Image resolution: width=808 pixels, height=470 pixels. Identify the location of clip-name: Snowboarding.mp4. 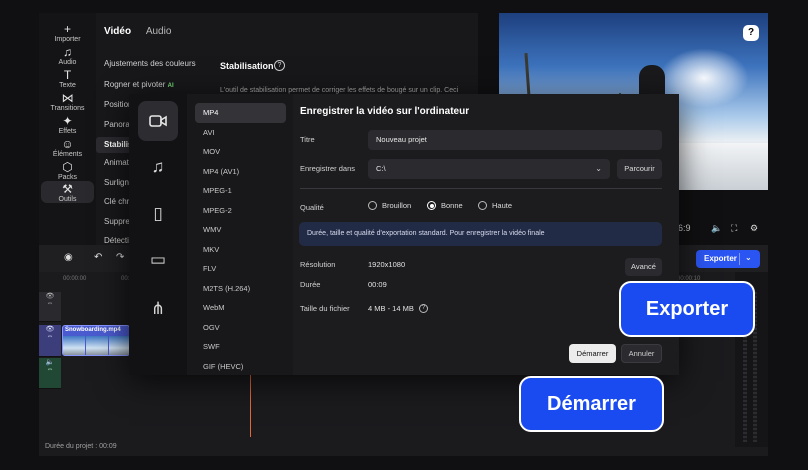
(93, 330).